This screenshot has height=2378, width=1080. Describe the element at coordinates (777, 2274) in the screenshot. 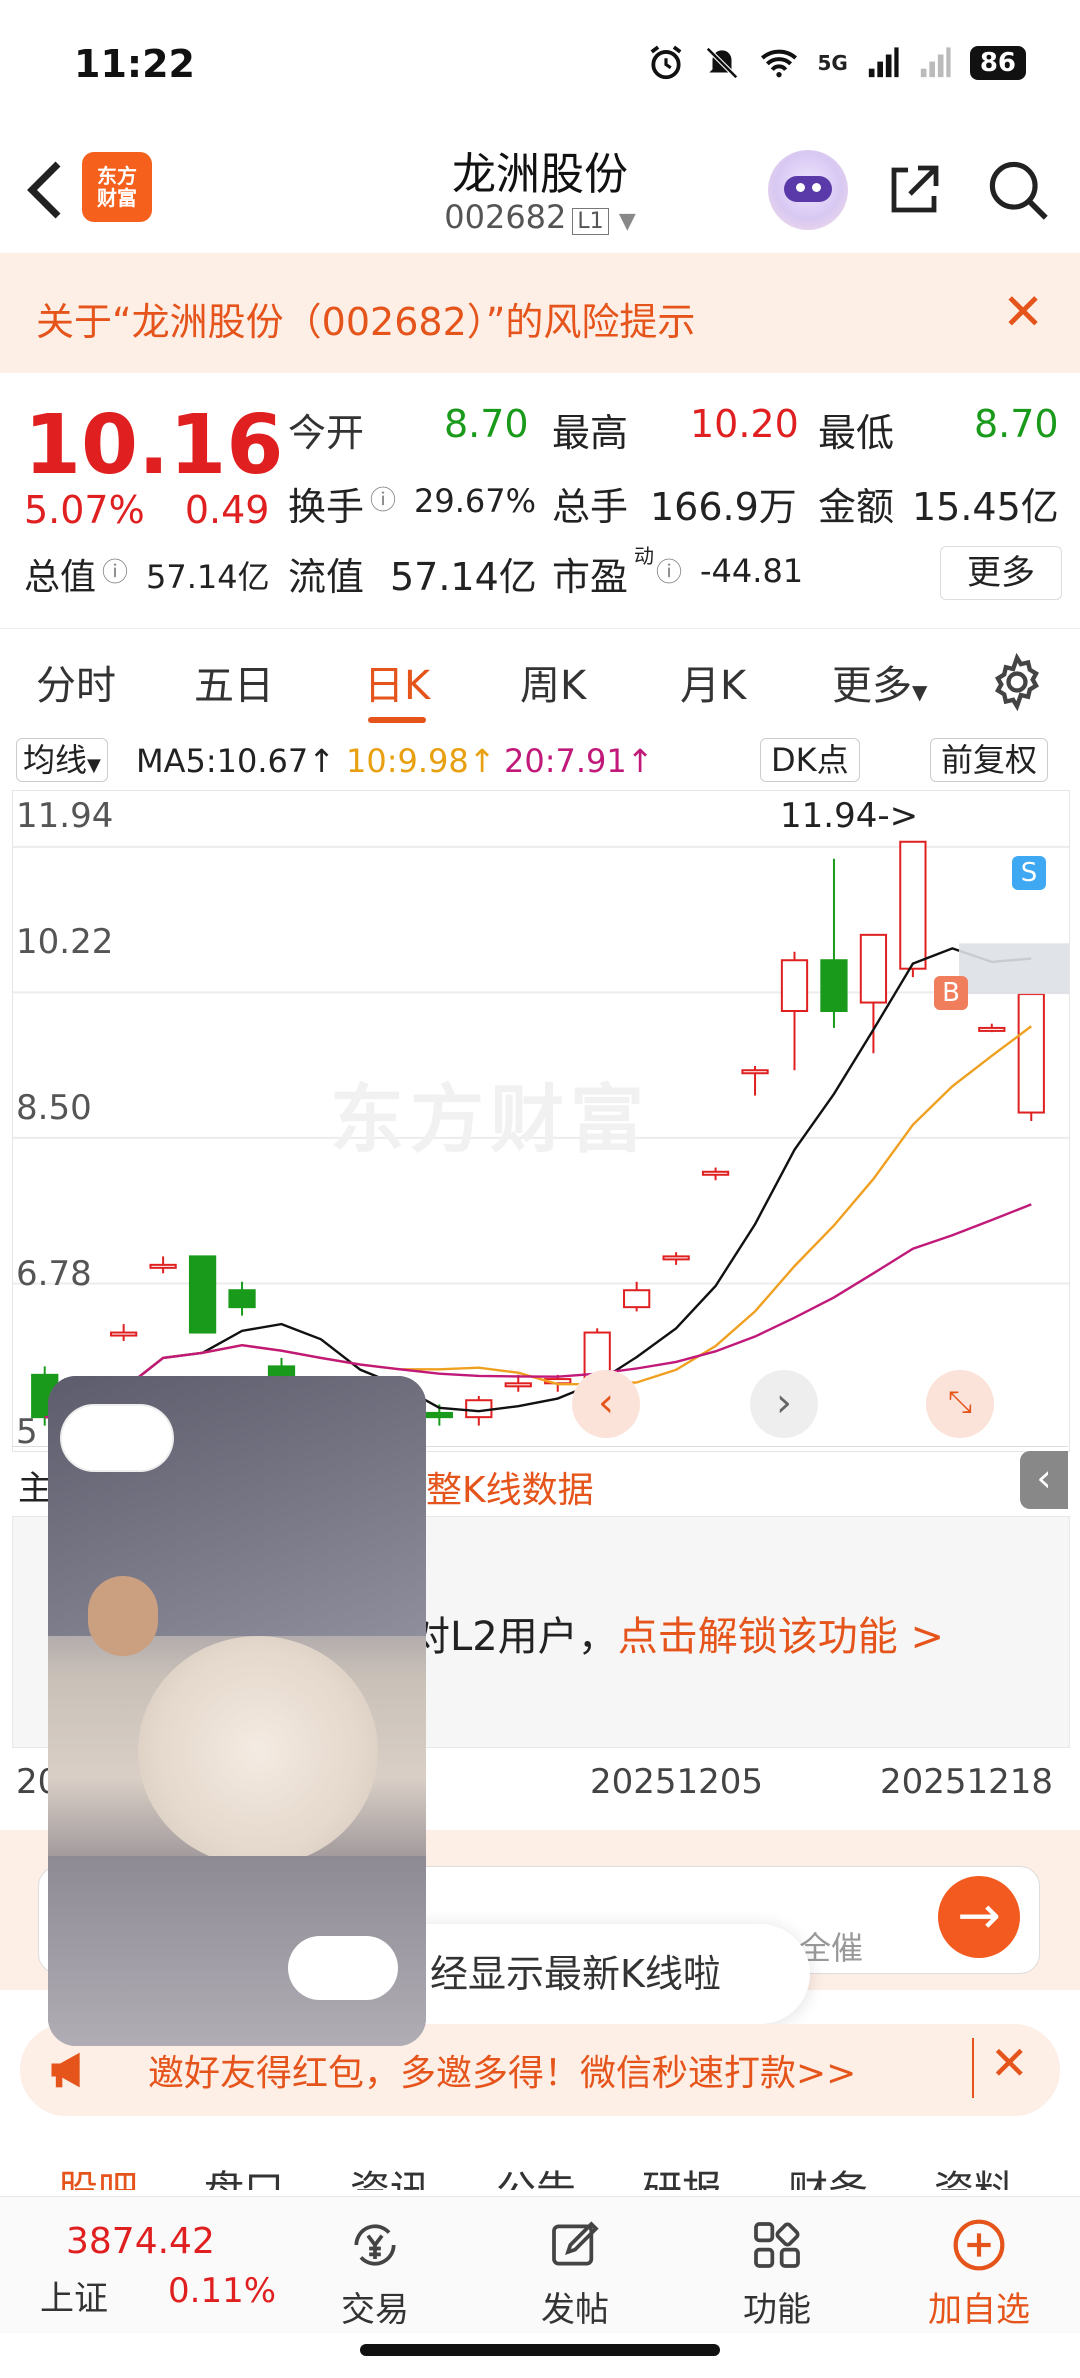

I see `functions-button: 功能` at that location.